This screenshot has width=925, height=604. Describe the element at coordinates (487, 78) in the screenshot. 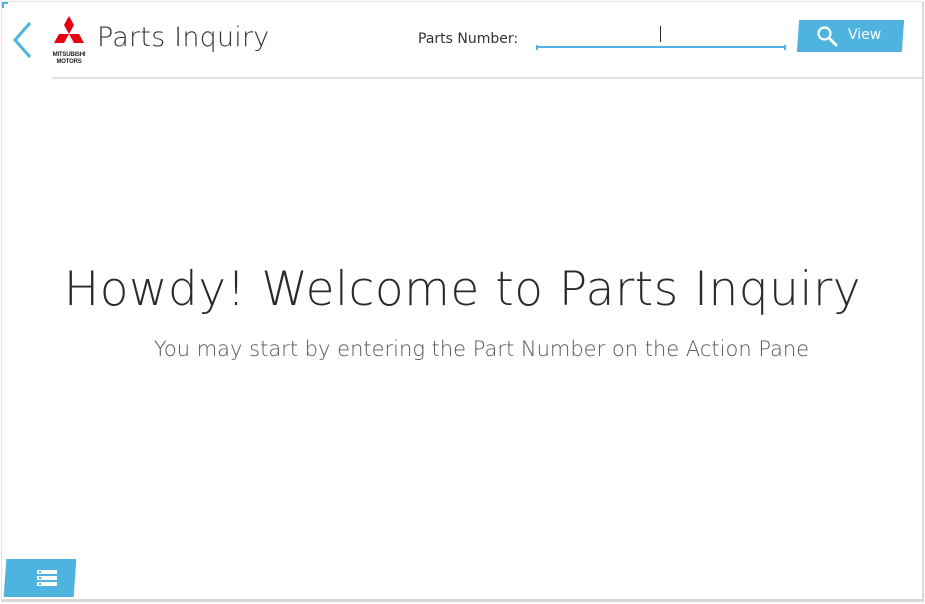

I see `header-divider` at that location.